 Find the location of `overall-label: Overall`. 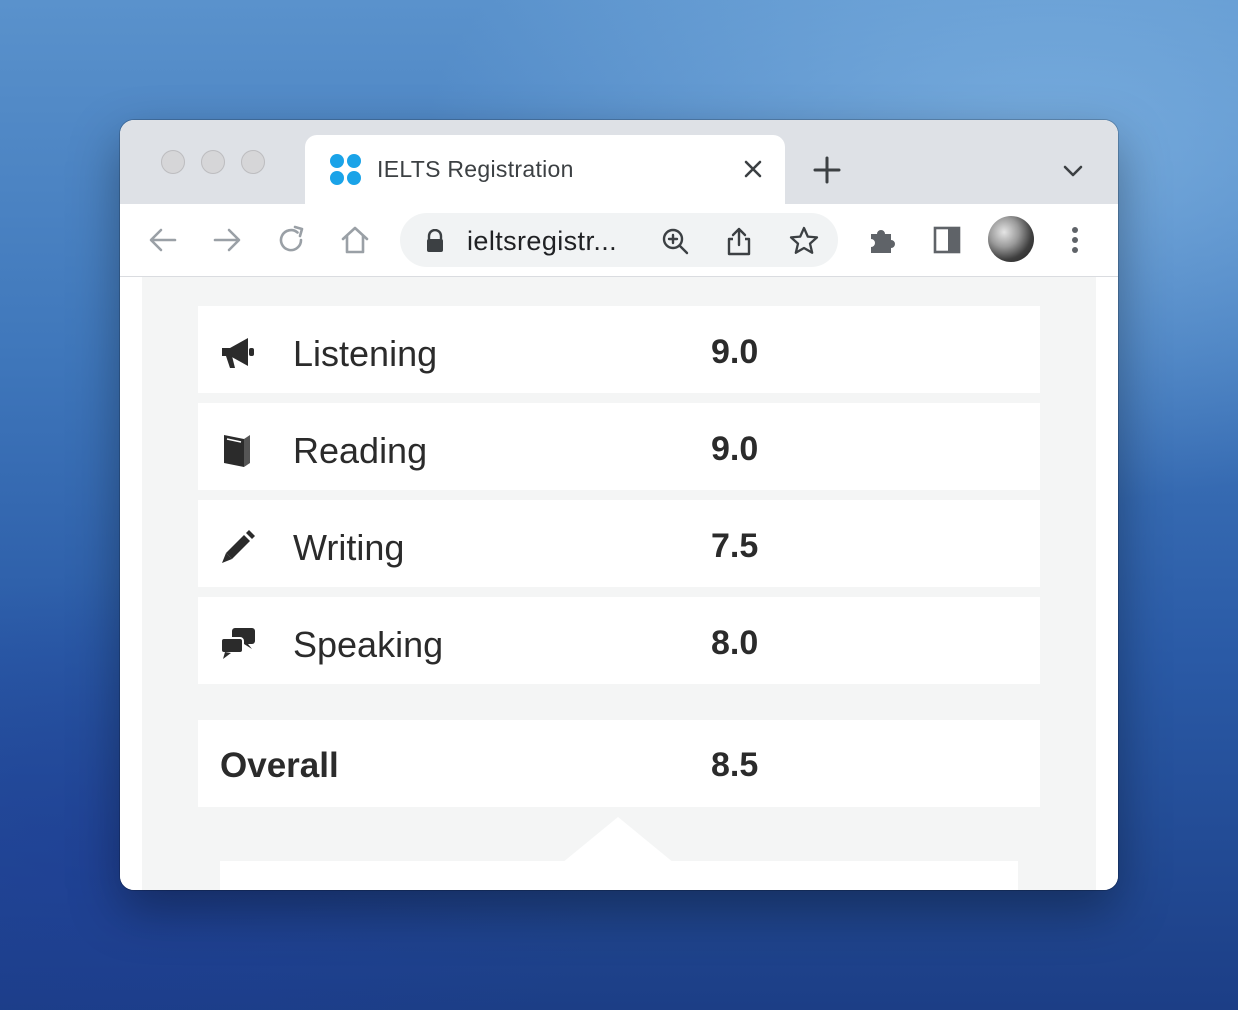

overall-label: Overall is located at coordinates (279, 765).